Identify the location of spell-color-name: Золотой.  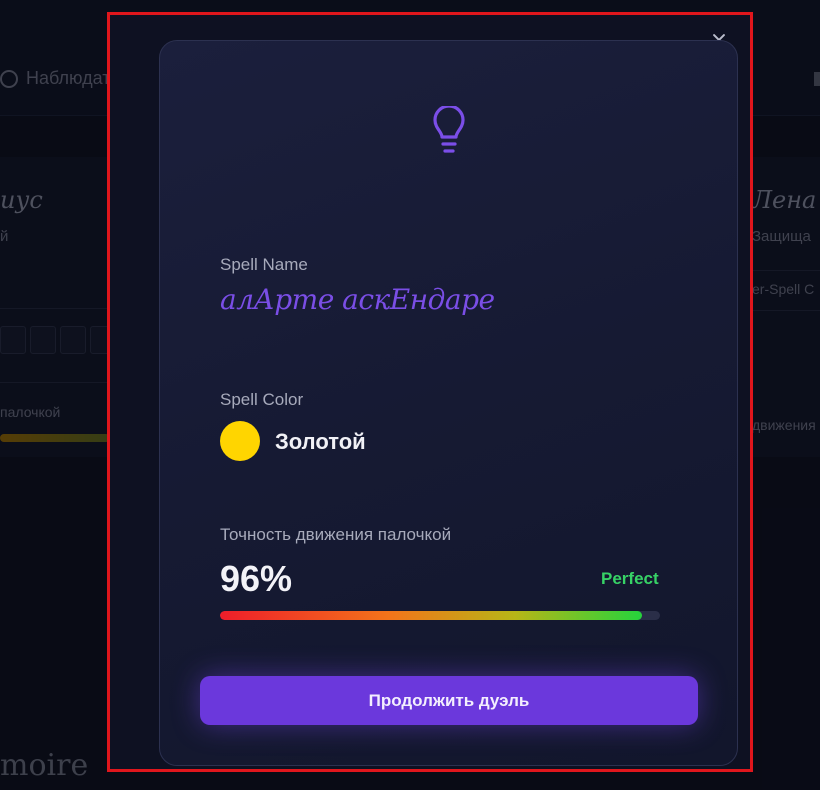
(320, 441).